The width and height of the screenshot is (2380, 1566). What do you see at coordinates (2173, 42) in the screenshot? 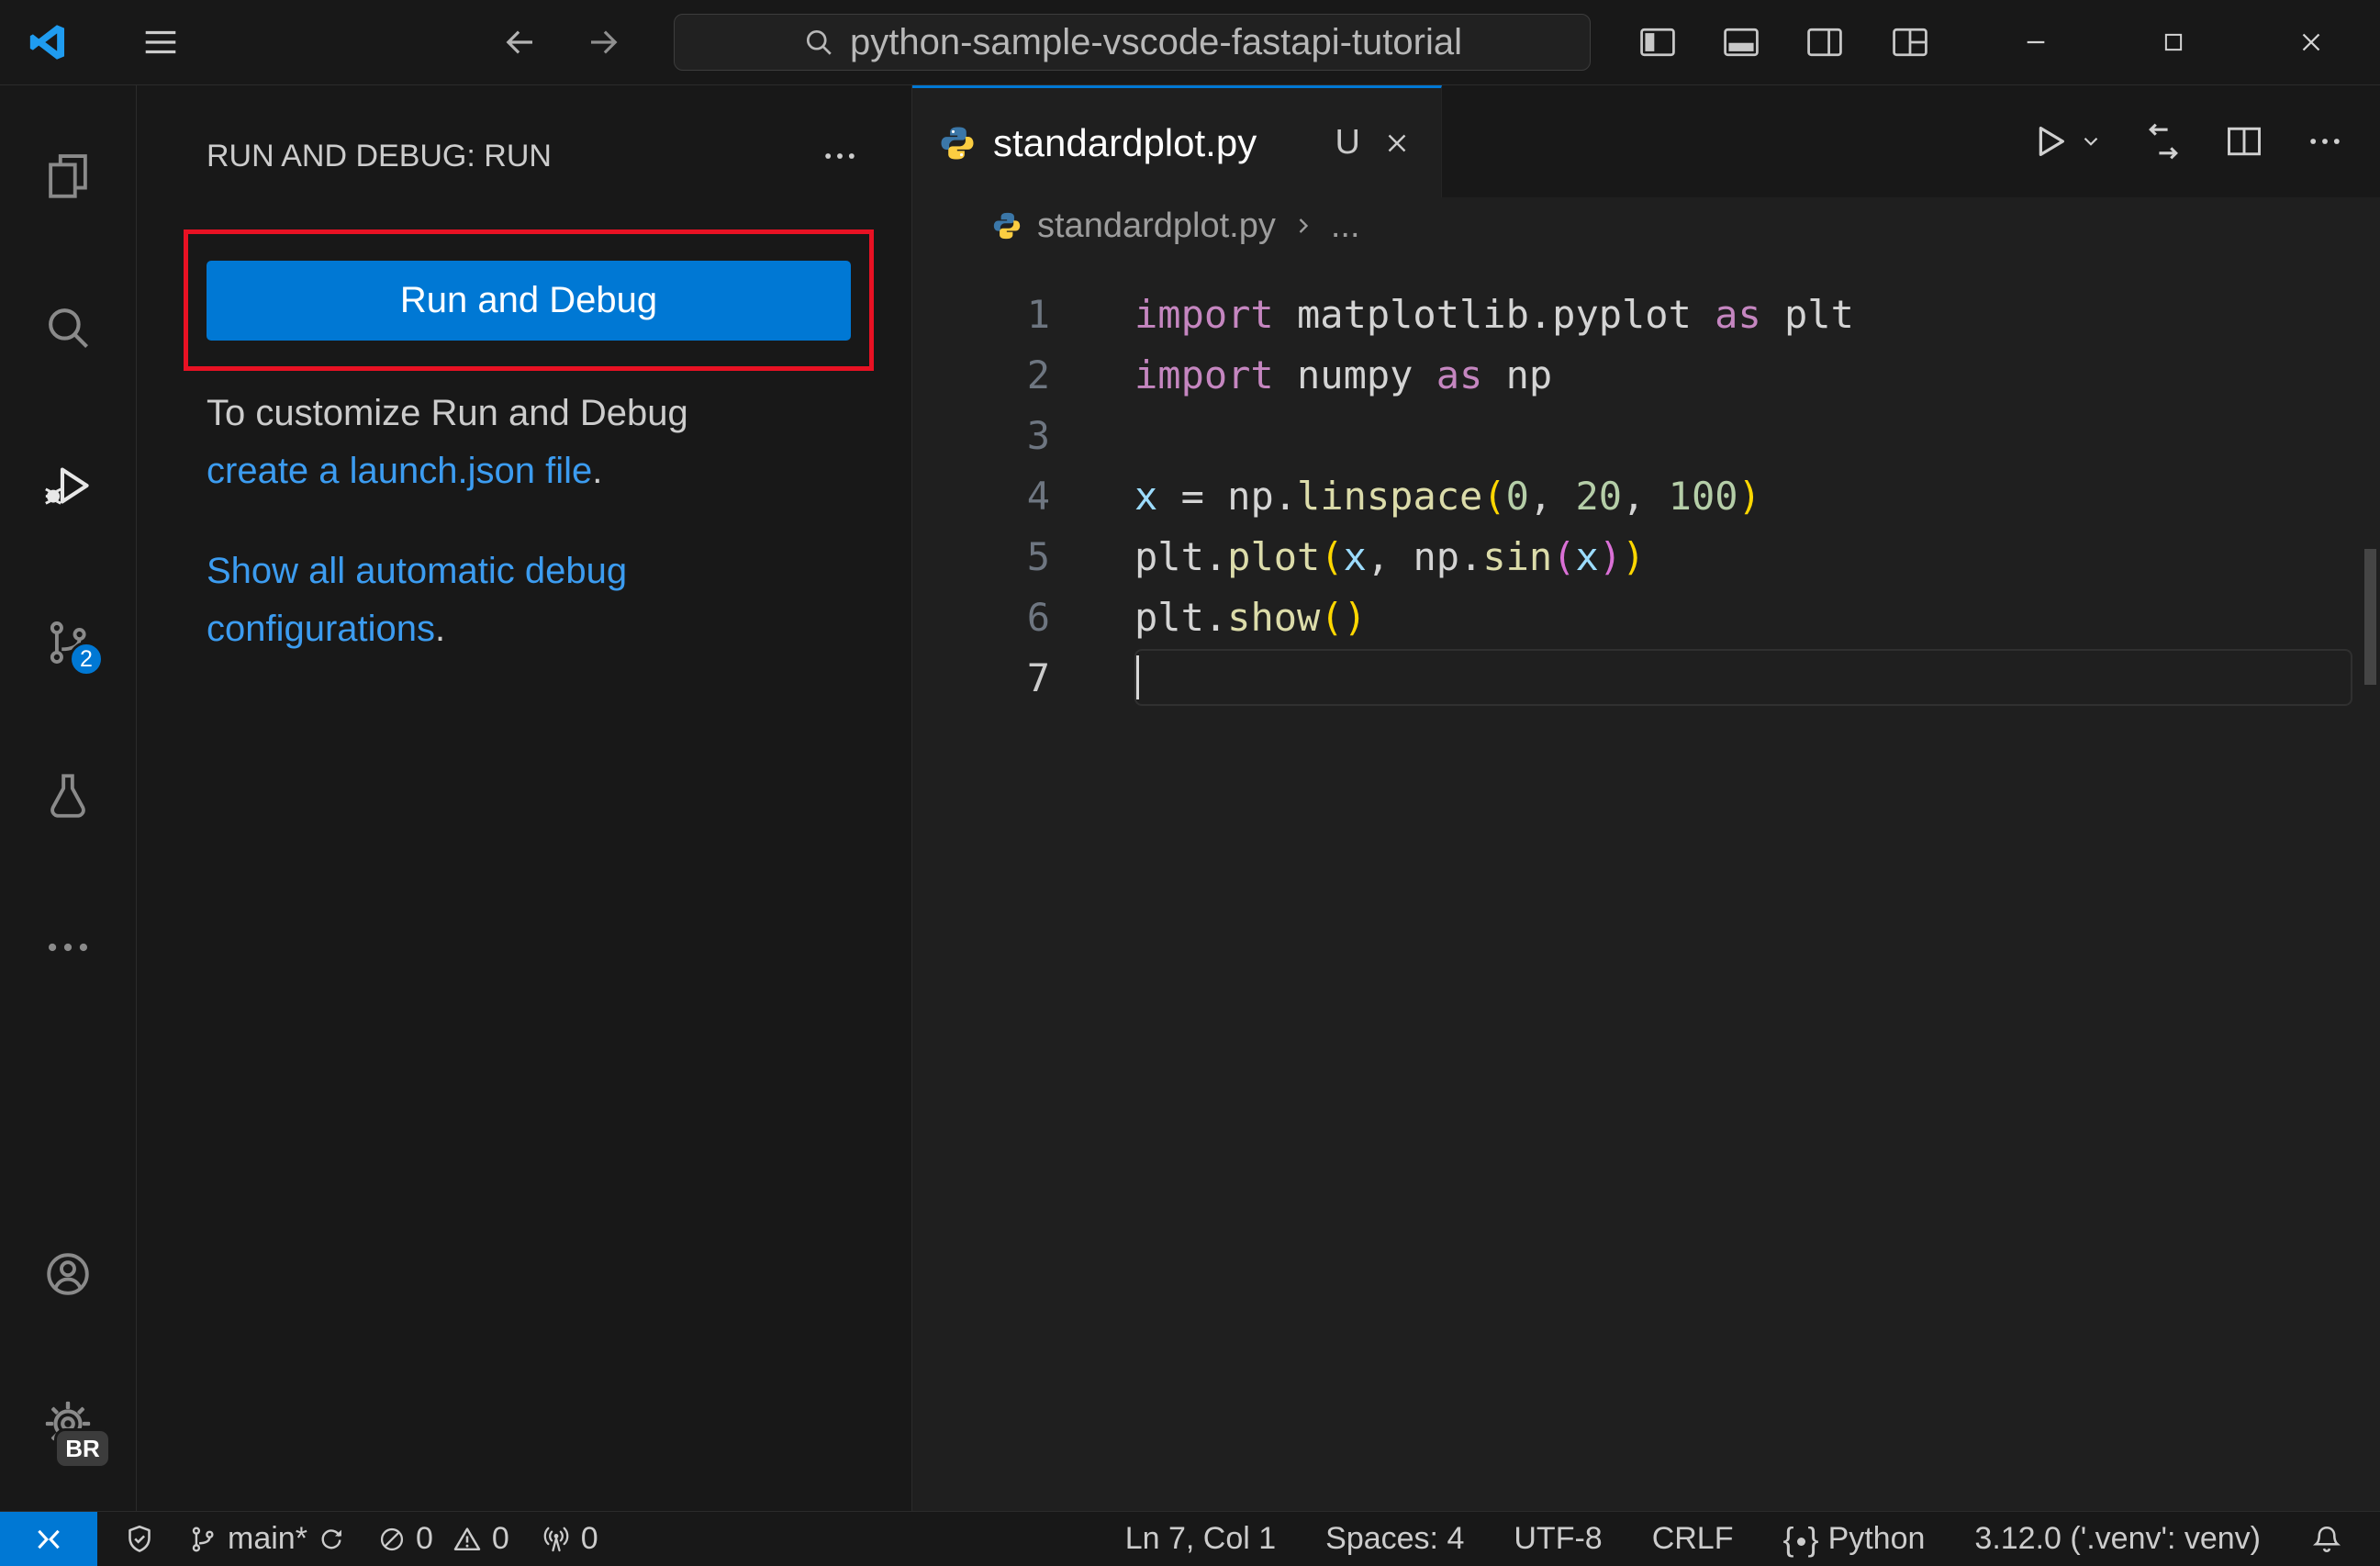
I see `maximize-button` at bounding box center [2173, 42].